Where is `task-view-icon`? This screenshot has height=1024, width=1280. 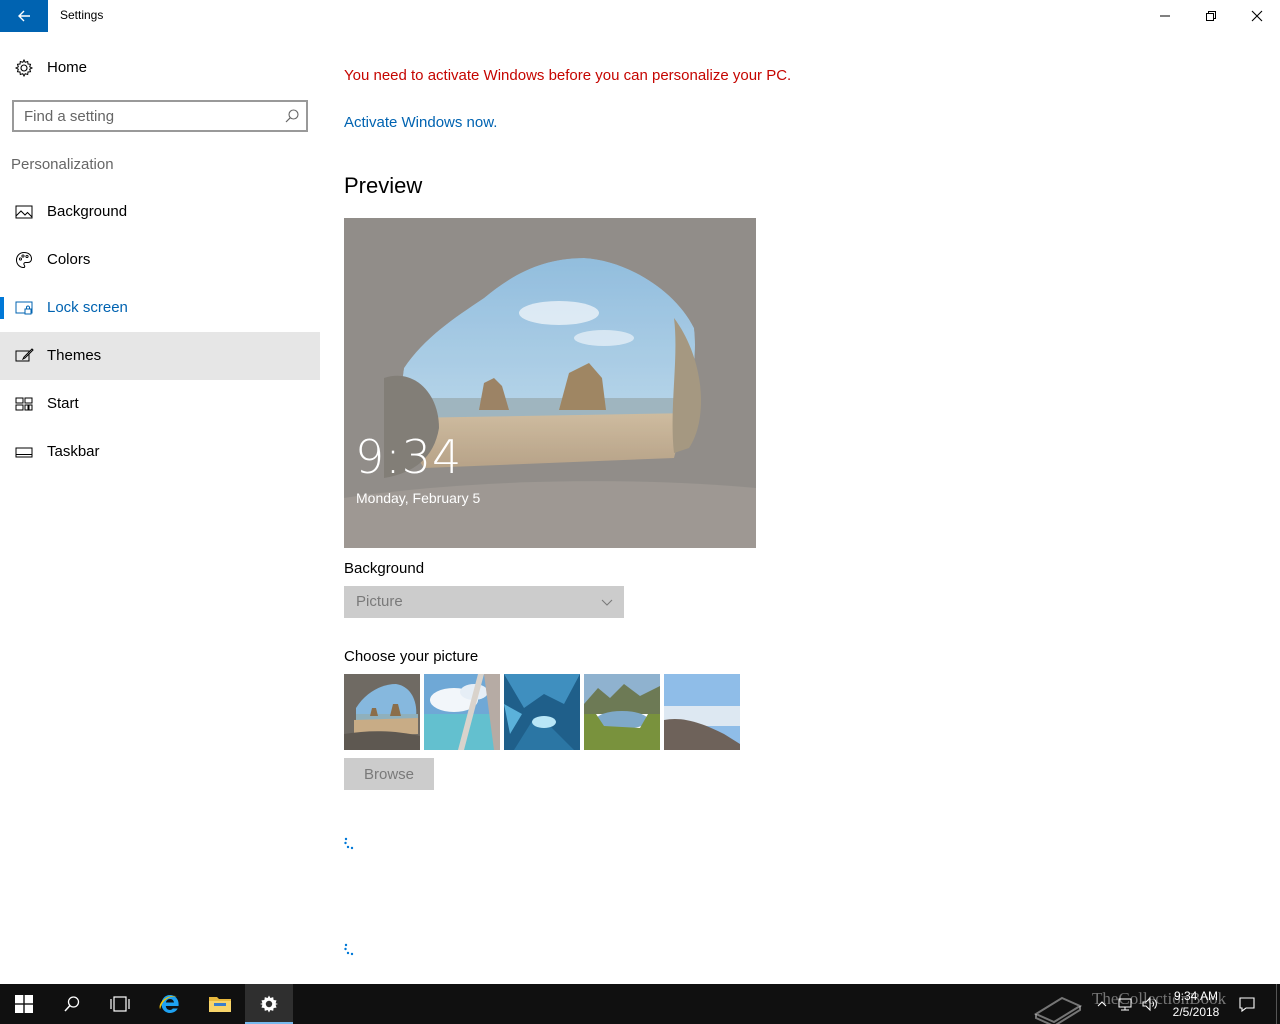
task-view-icon is located at coordinates (120, 1004).